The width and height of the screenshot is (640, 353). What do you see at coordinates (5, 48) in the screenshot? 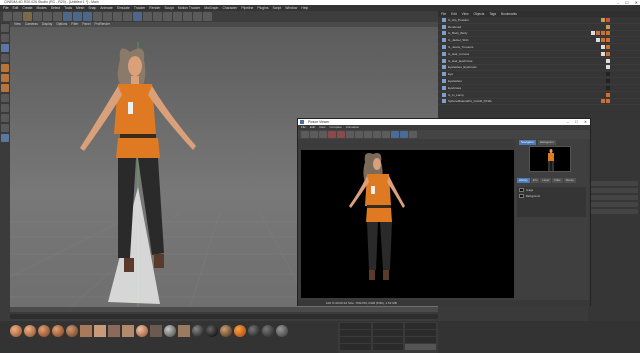
I see `texture-mode-icon` at bounding box center [5, 48].